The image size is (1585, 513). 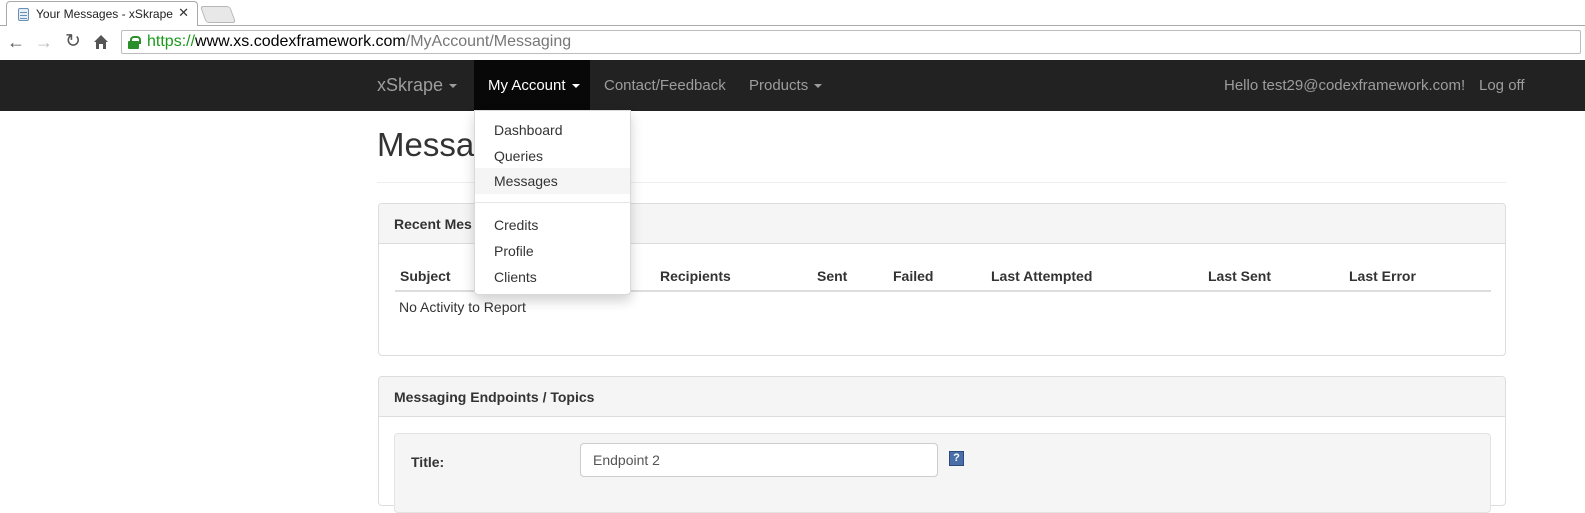 What do you see at coordinates (425, 276) in the screenshot?
I see `column-header-subject: Subject` at bounding box center [425, 276].